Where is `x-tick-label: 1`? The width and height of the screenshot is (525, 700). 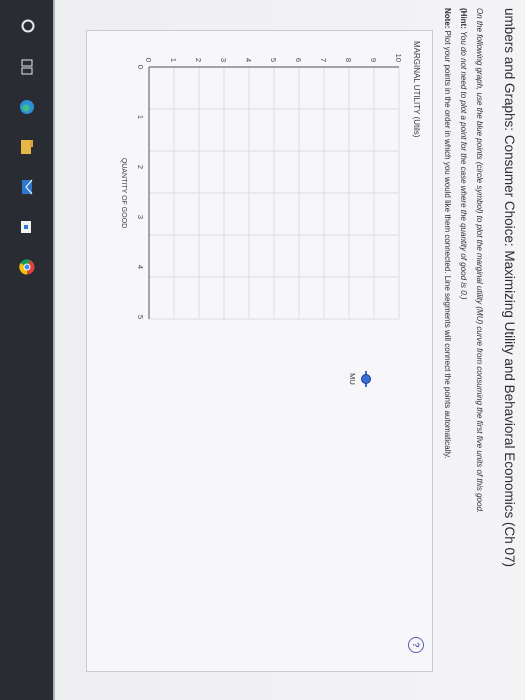
x-tick-label: 1 is located at coordinates (140, 117).